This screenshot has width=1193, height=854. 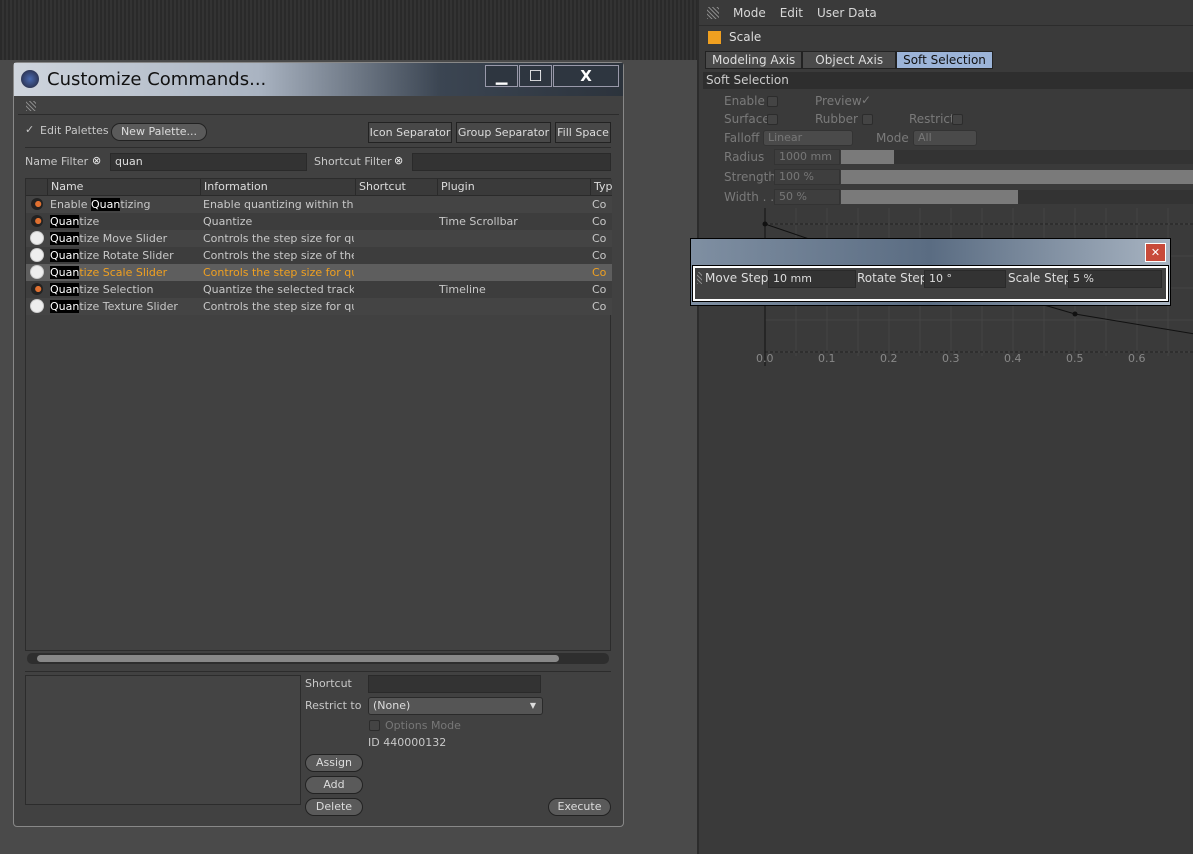 I want to click on scrollbar-thumb, so click(x=298, y=658).